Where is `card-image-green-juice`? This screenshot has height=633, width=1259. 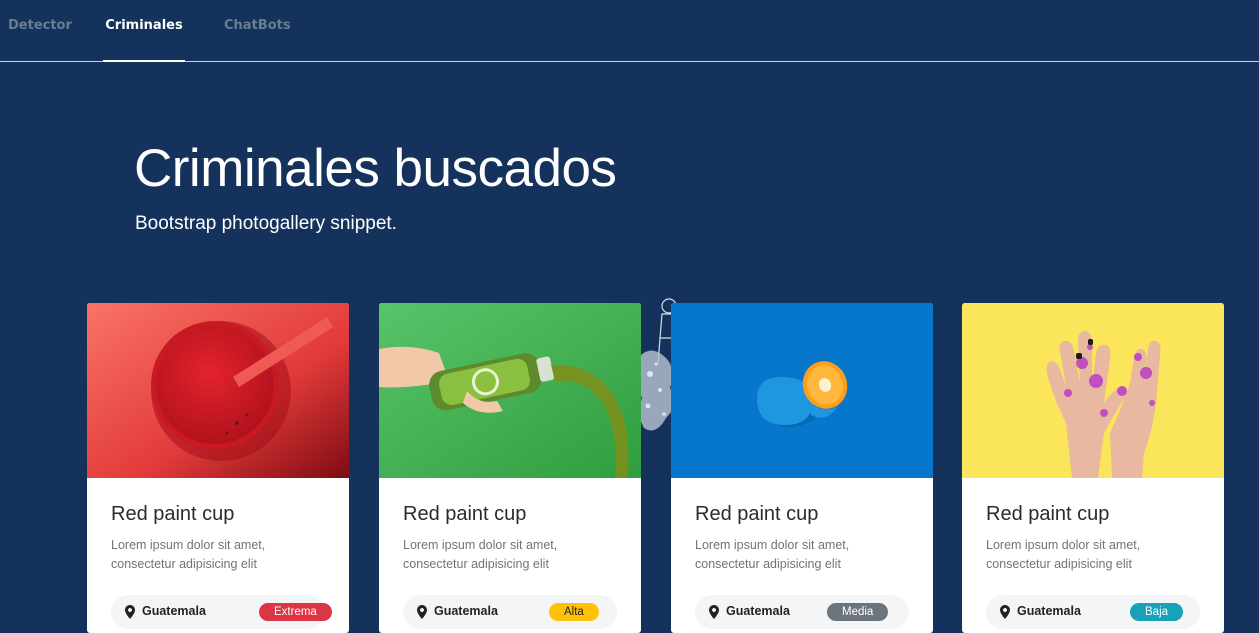 card-image-green-juice is located at coordinates (510, 390).